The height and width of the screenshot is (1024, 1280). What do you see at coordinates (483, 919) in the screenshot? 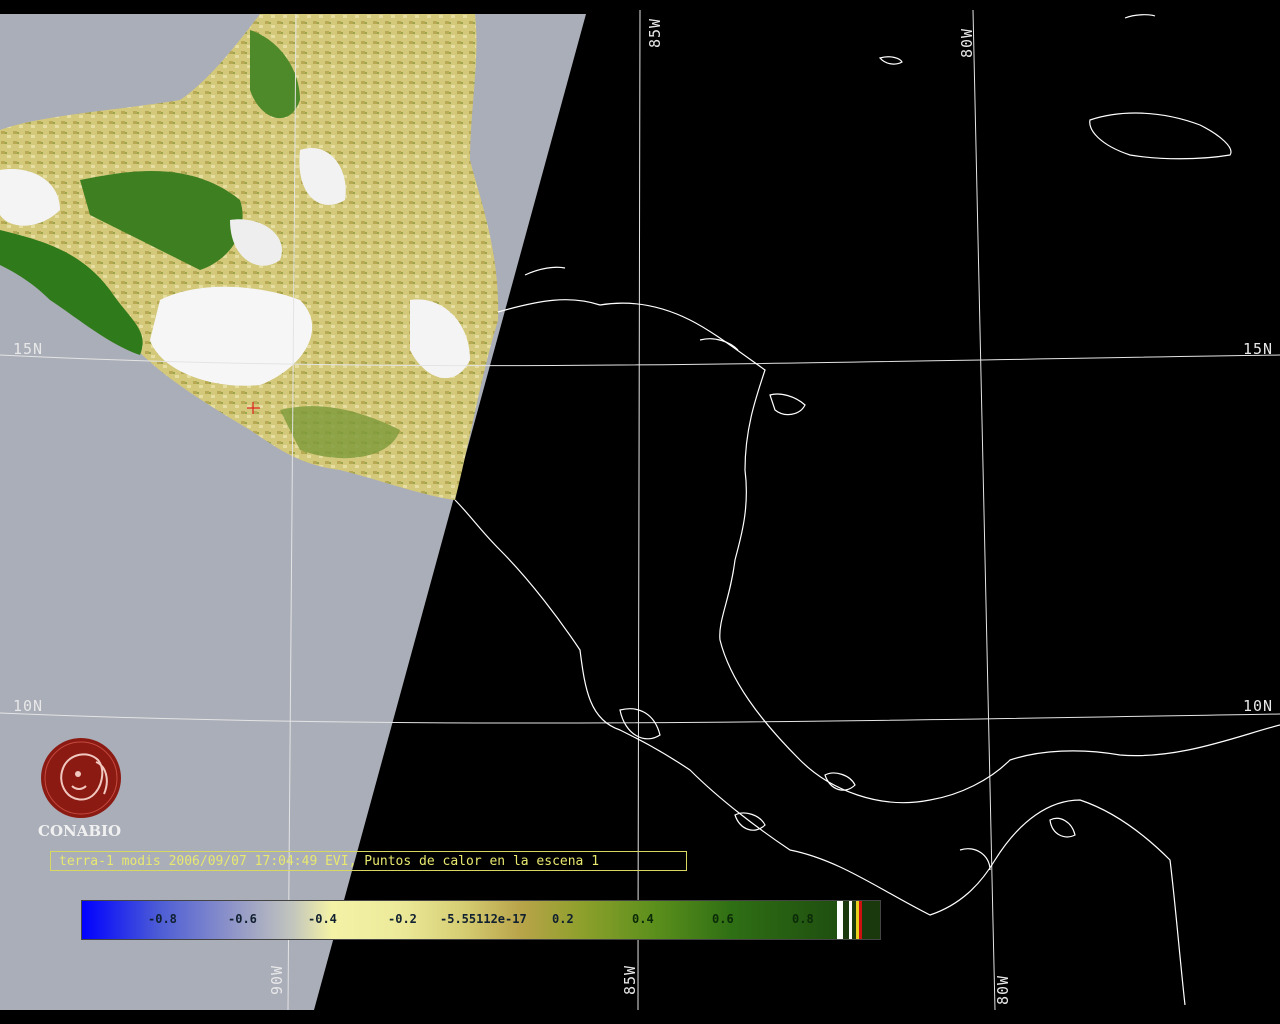
I see `colorbar-tick-label: -5.55112e-17` at bounding box center [483, 919].